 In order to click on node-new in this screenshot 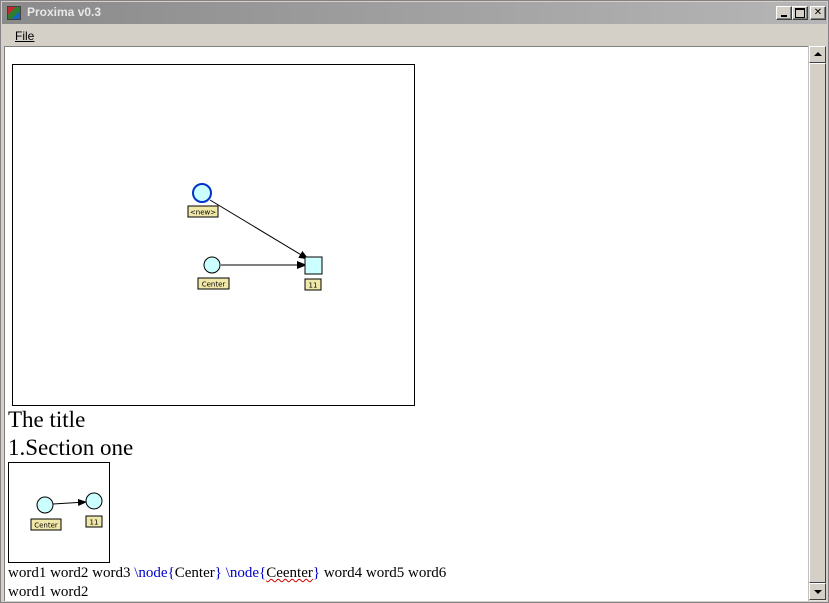, I will do `click(202, 193)`.